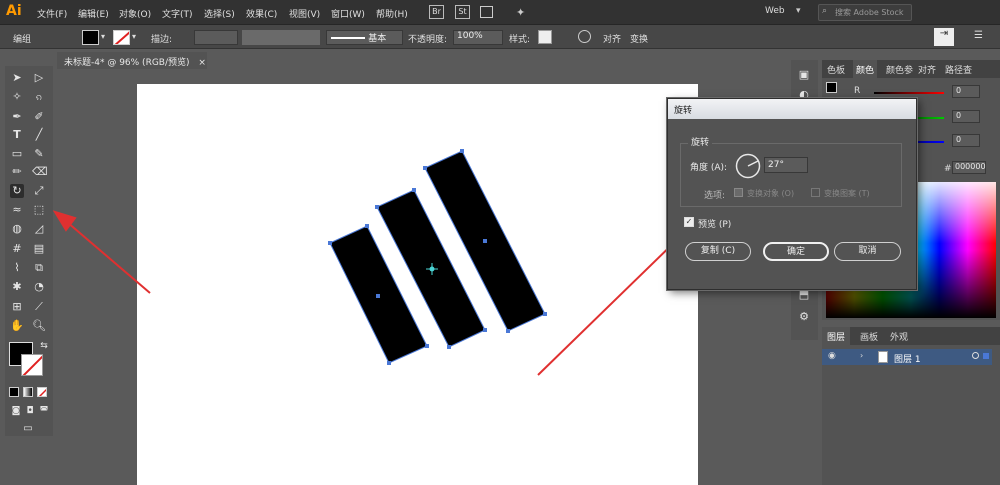 The image size is (1000, 485). What do you see at coordinates (804, 75) in the screenshot?
I see `image-trace-icon: ▣` at bounding box center [804, 75].